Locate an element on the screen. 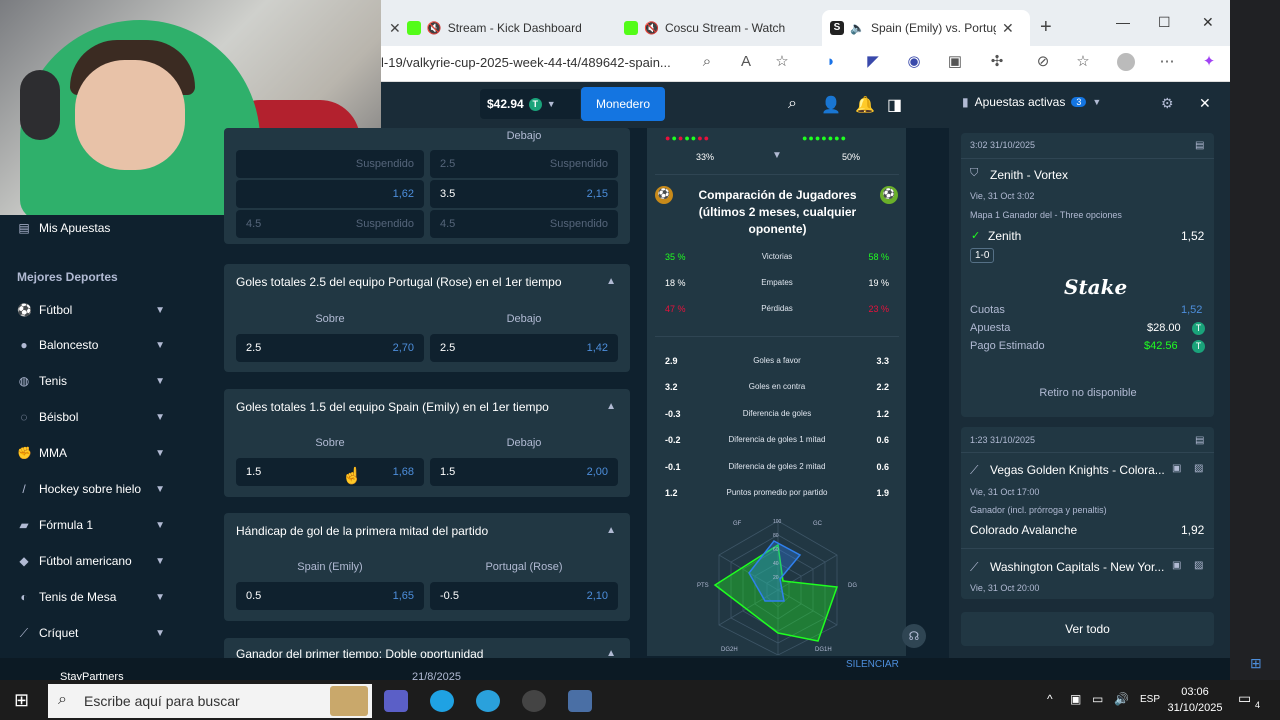 The height and width of the screenshot is (720, 1280). copilot-icon: ✦ is located at coordinates (1209, 62).